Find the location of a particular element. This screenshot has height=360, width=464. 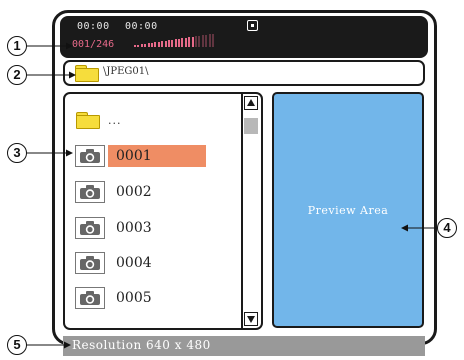

callout-5: 5 is located at coordinates (17, 345).